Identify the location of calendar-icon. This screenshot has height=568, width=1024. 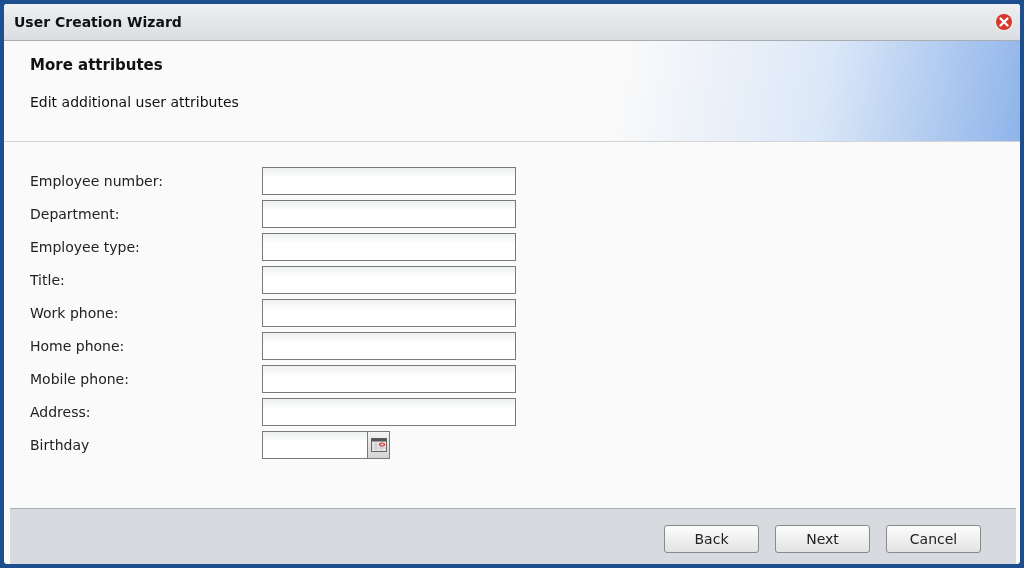
(378, 444).